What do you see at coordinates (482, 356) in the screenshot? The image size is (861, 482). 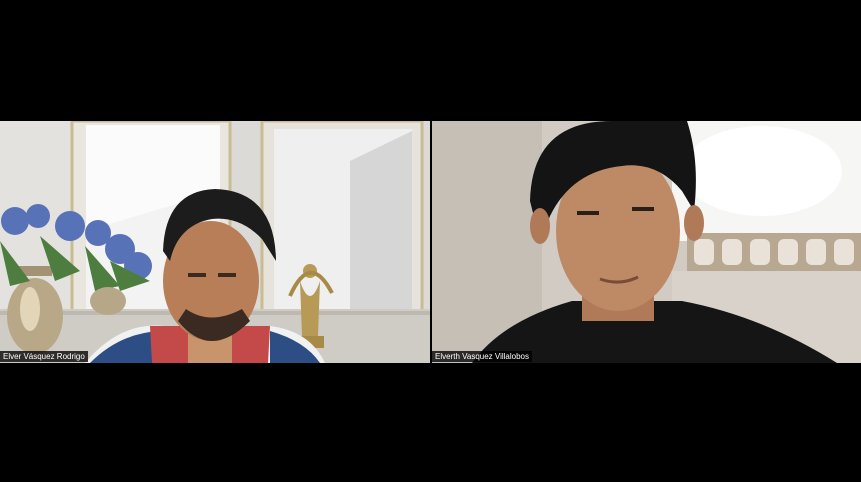 I see `participant-name-label: Elverth Vasquez Villalobos` at bounding box center [482, 356].